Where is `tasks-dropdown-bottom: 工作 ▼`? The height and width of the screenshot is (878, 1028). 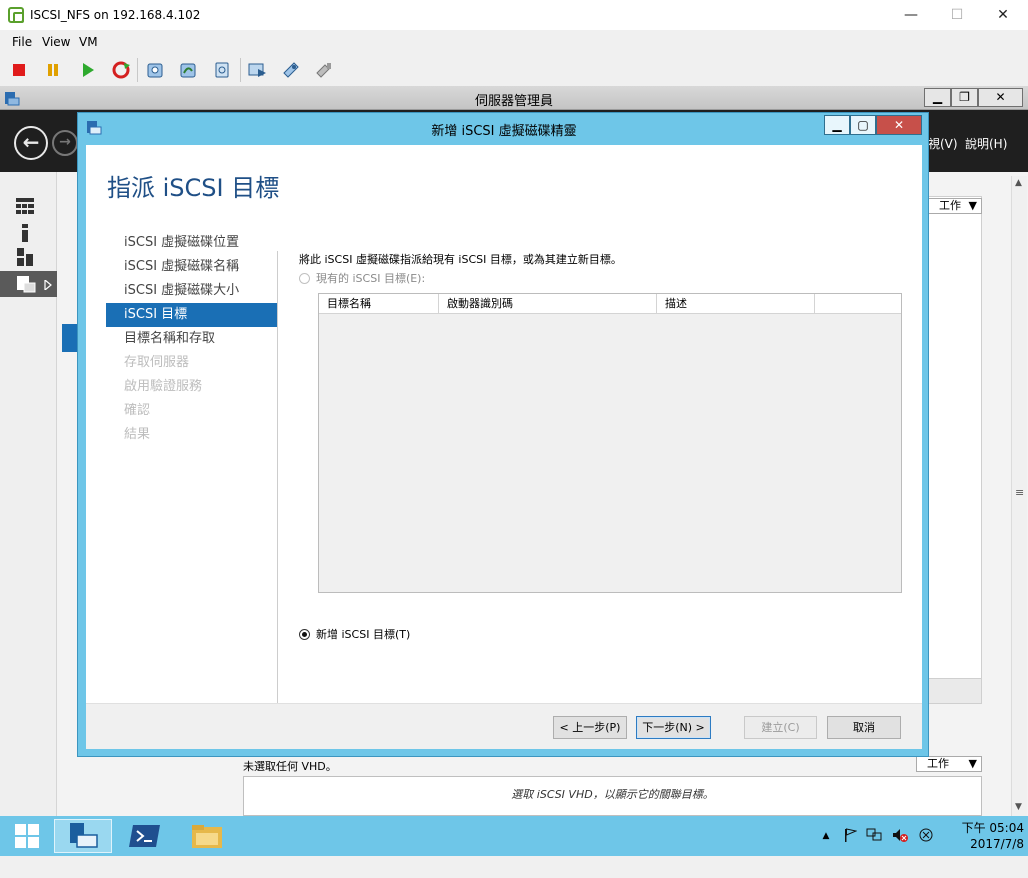 tasks-dropdown-bottom: 工作 ▼ is located at coordinates (949, 764).